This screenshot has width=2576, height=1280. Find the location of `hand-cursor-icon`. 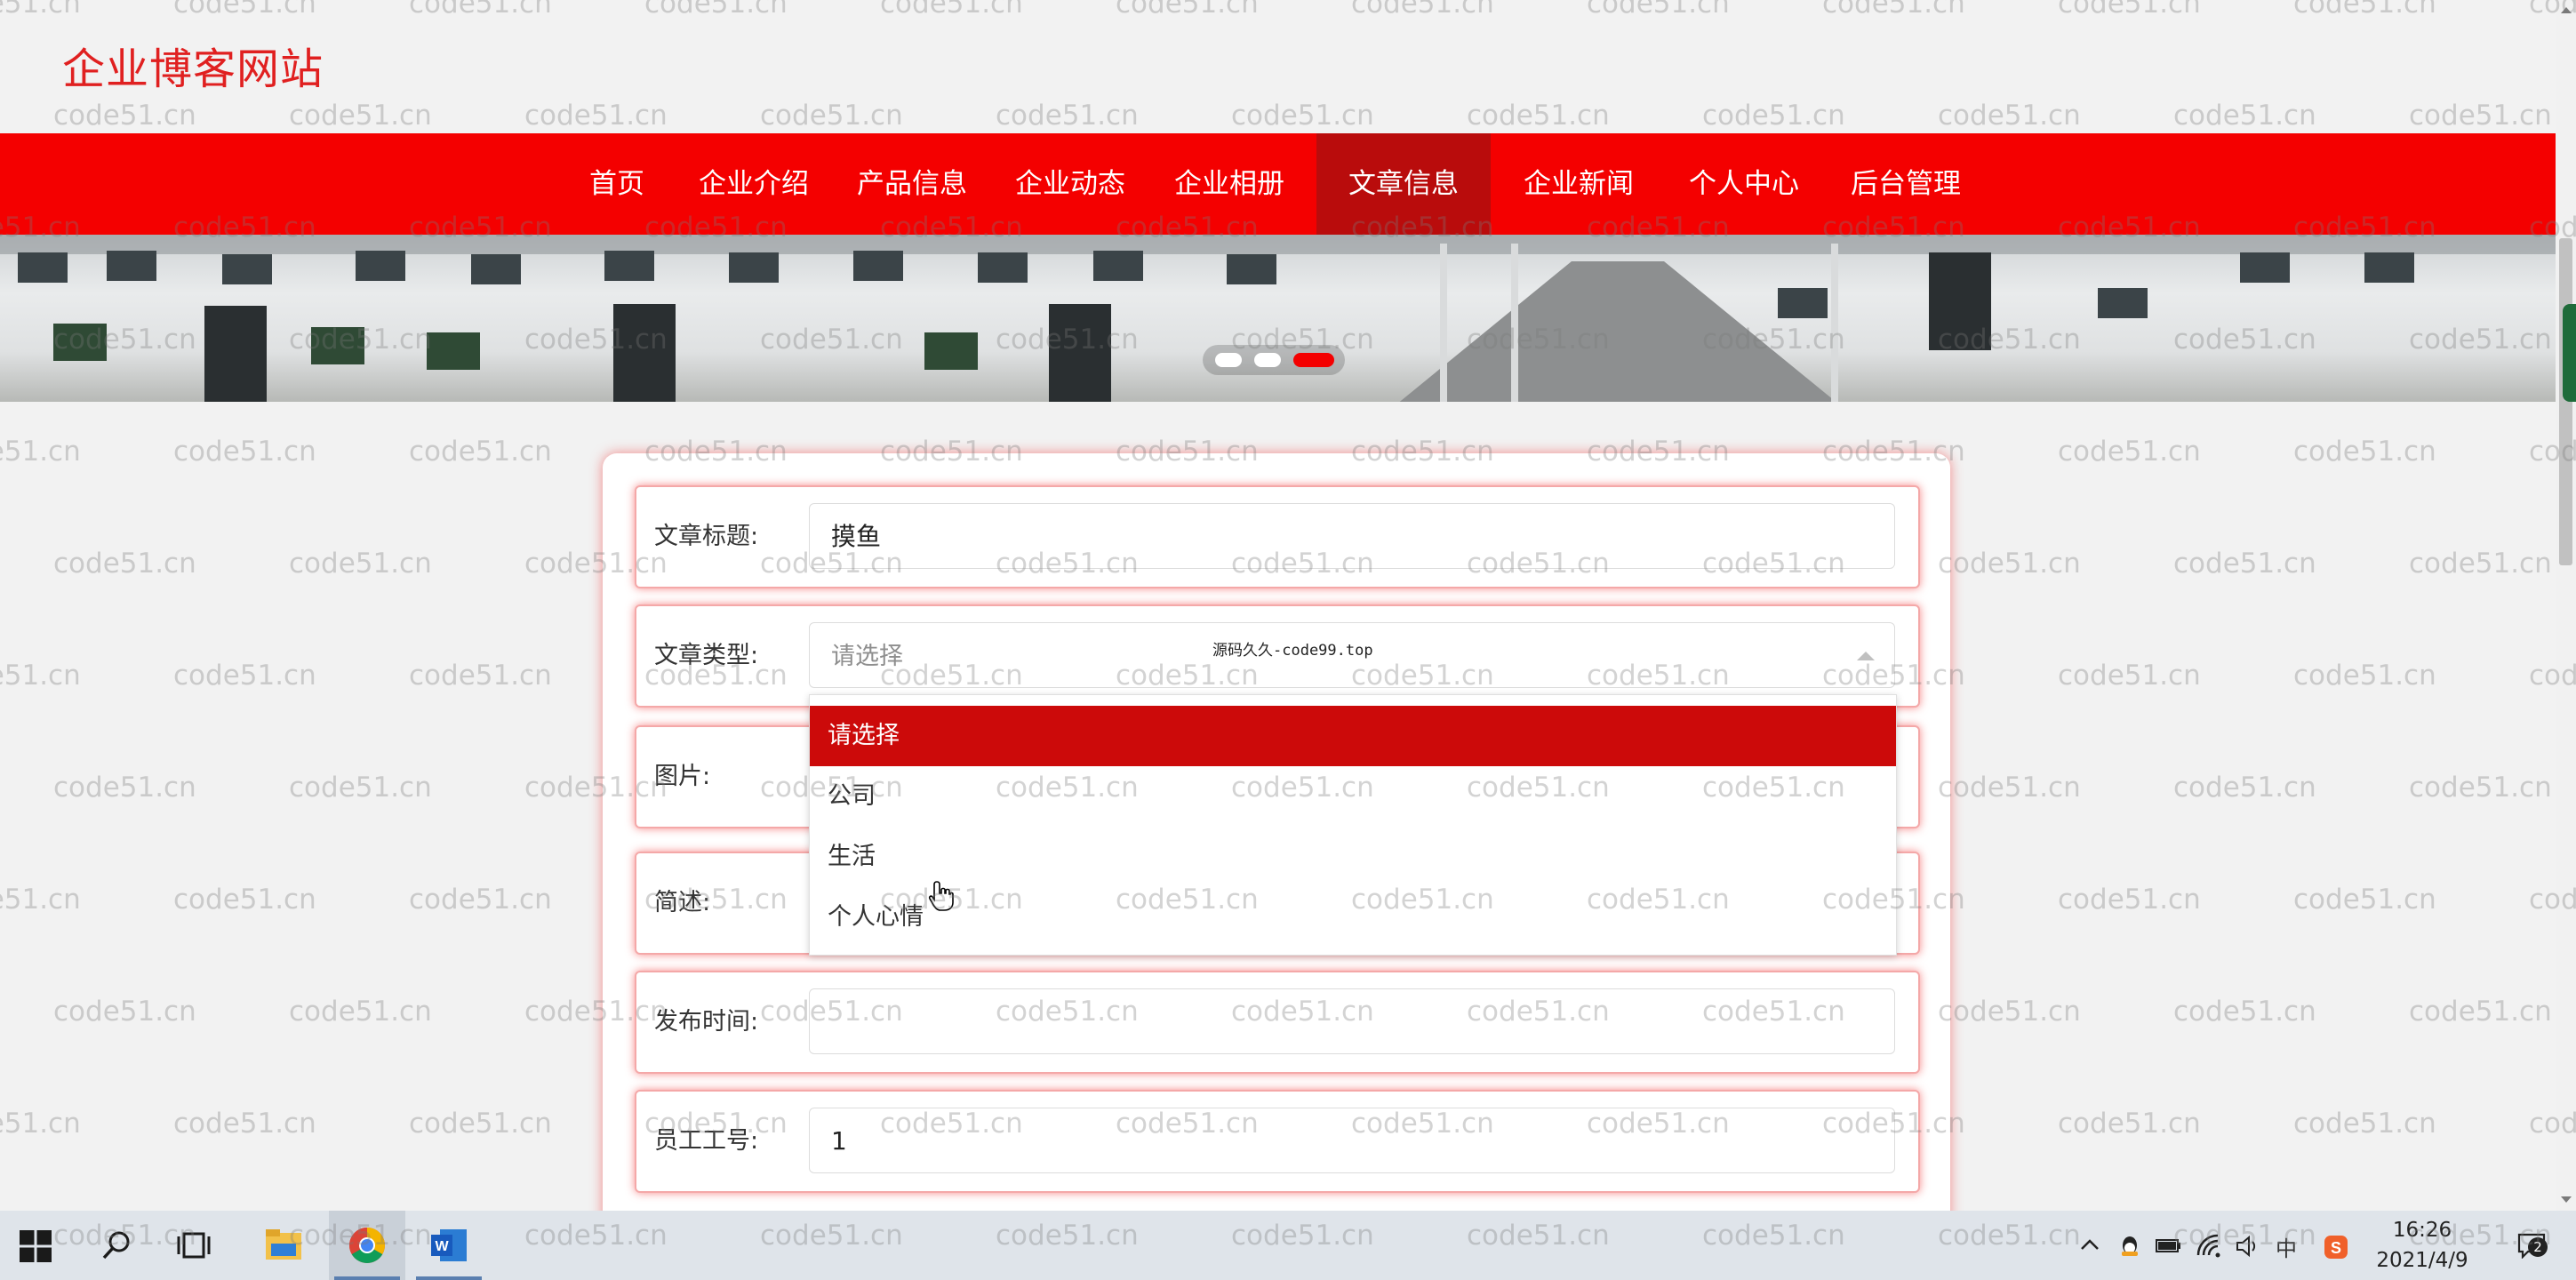

hand-cursor-icon is located at coordinates (941, 896).